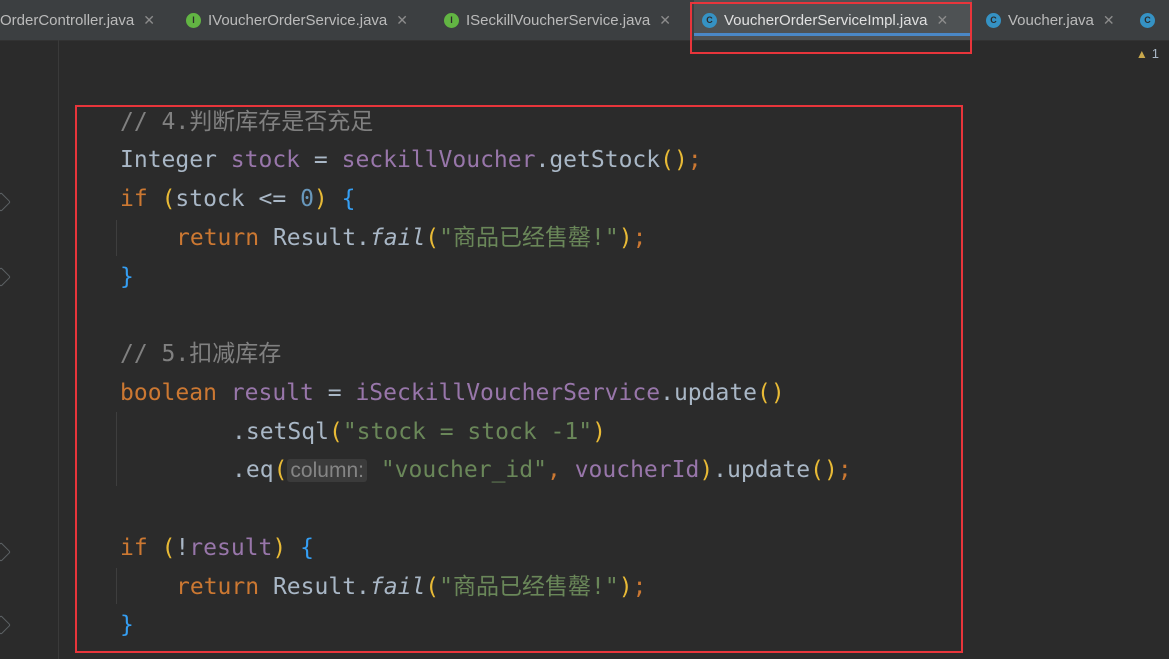 This screenshot has height=659, width=1169. What do you see at coordinates (58, 349) in the screenshot?
I see `gutter-divider` at bounding box center [58, 349].